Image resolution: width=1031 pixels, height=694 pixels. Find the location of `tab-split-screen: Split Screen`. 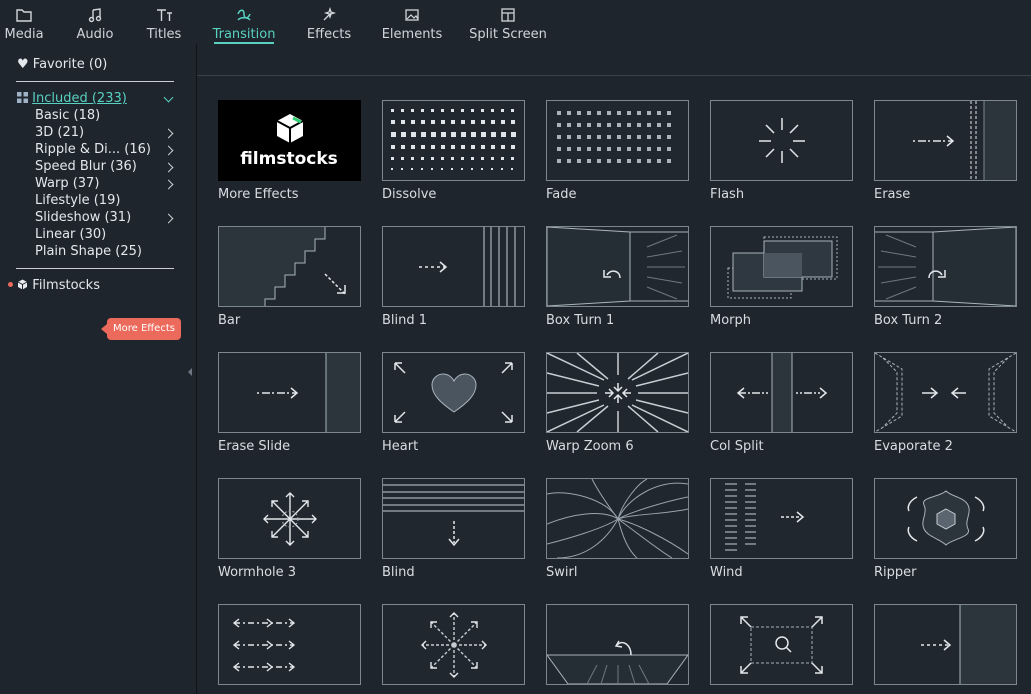

tab-split-screen: Split Screen is located at coordinates (508, 22).